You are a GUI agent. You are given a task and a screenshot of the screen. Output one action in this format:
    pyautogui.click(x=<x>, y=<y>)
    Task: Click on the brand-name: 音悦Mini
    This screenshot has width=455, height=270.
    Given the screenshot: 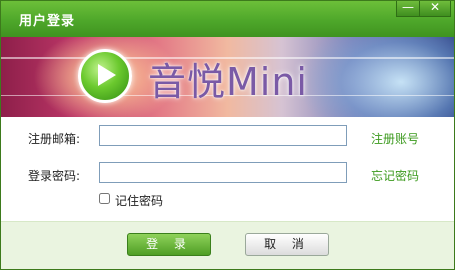 What is the action you would take?
    pyautogui.click(x=228, y=82)
    